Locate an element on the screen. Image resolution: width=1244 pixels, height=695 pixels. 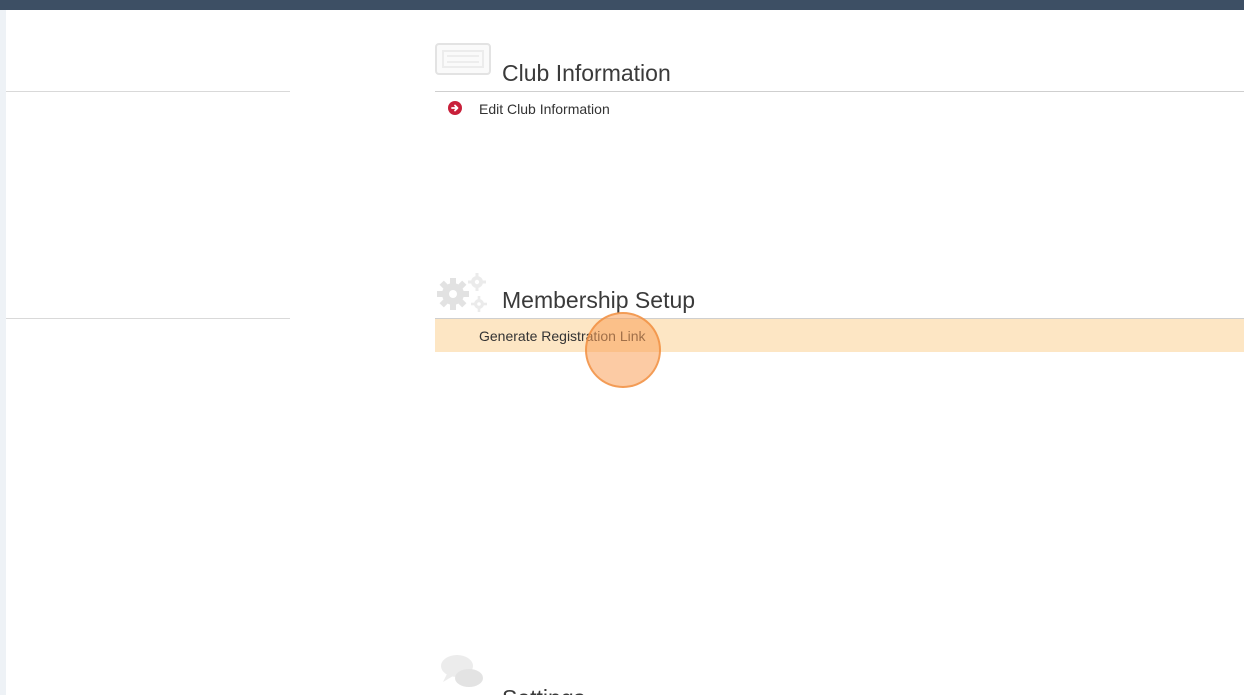
top-bar is located at coordinates (622, 5).